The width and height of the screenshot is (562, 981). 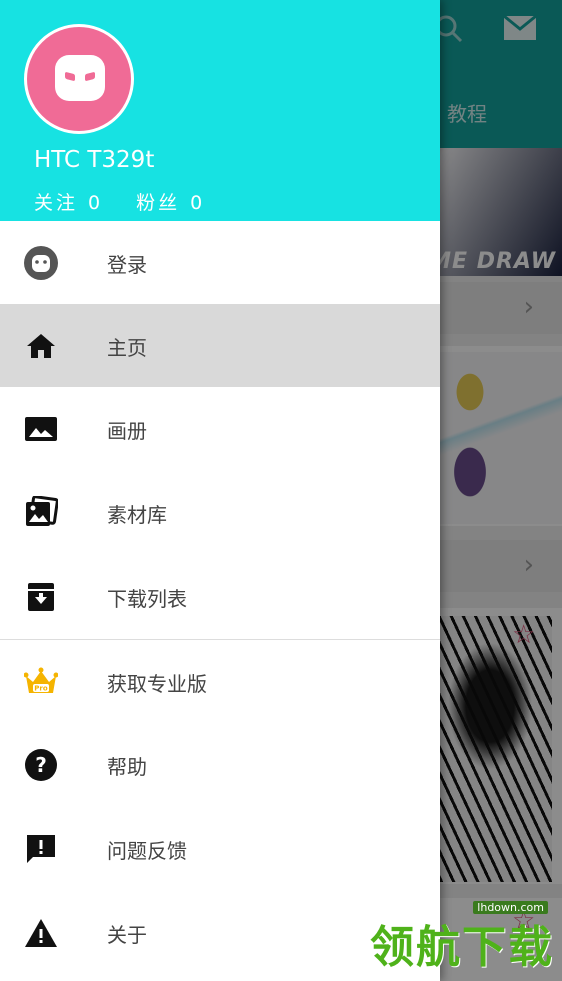 What do you see at coordinates (220, 596) in the screenshot?
I see `menu-item-download-list: 下载列表` at bounding box center [220, 596].